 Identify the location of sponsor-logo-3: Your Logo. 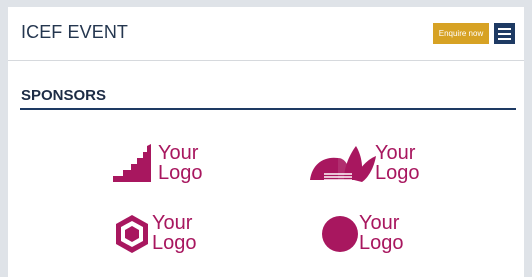
(169, 235).